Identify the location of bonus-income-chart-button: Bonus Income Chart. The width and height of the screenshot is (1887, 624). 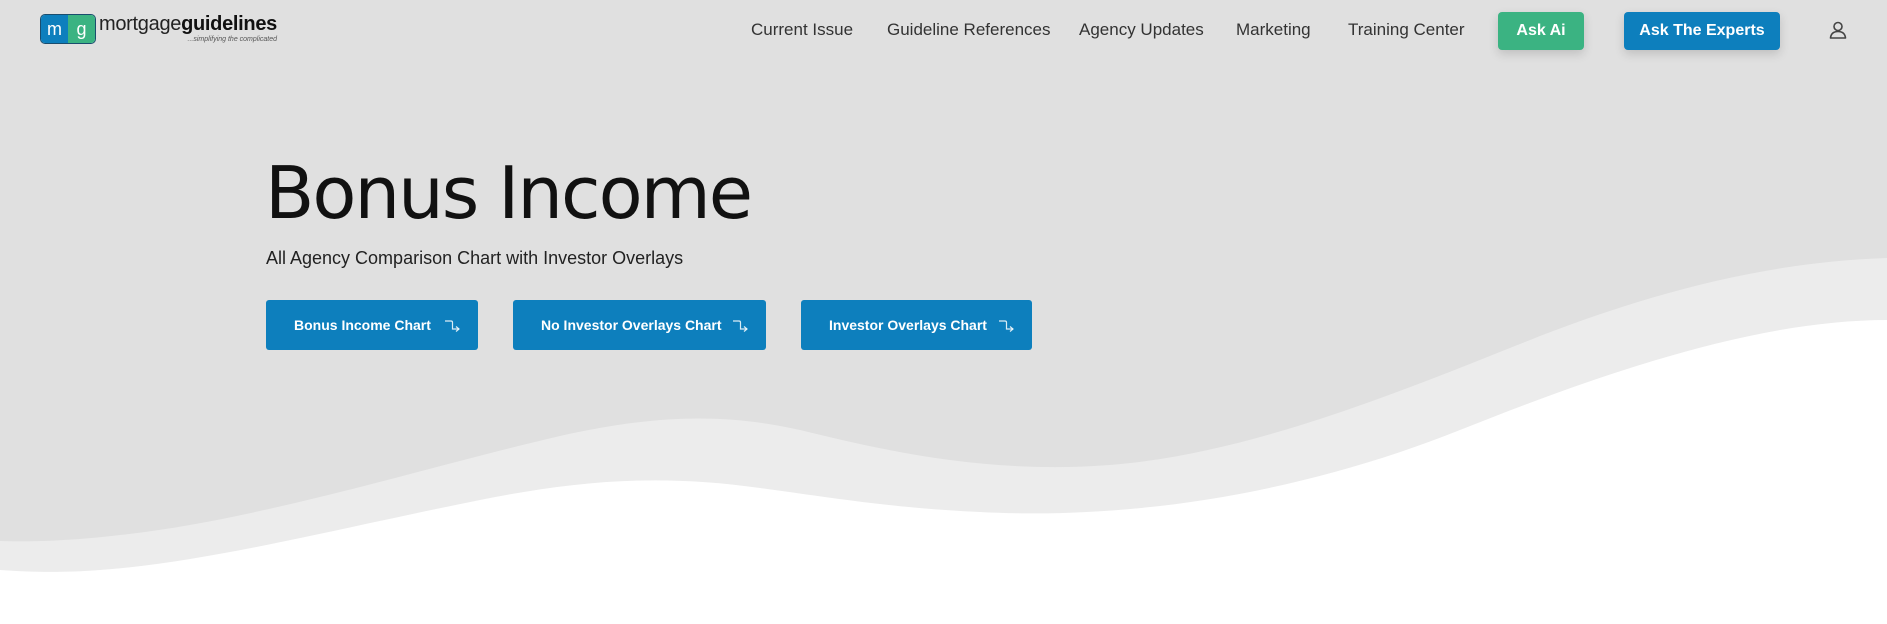
(372, 325).